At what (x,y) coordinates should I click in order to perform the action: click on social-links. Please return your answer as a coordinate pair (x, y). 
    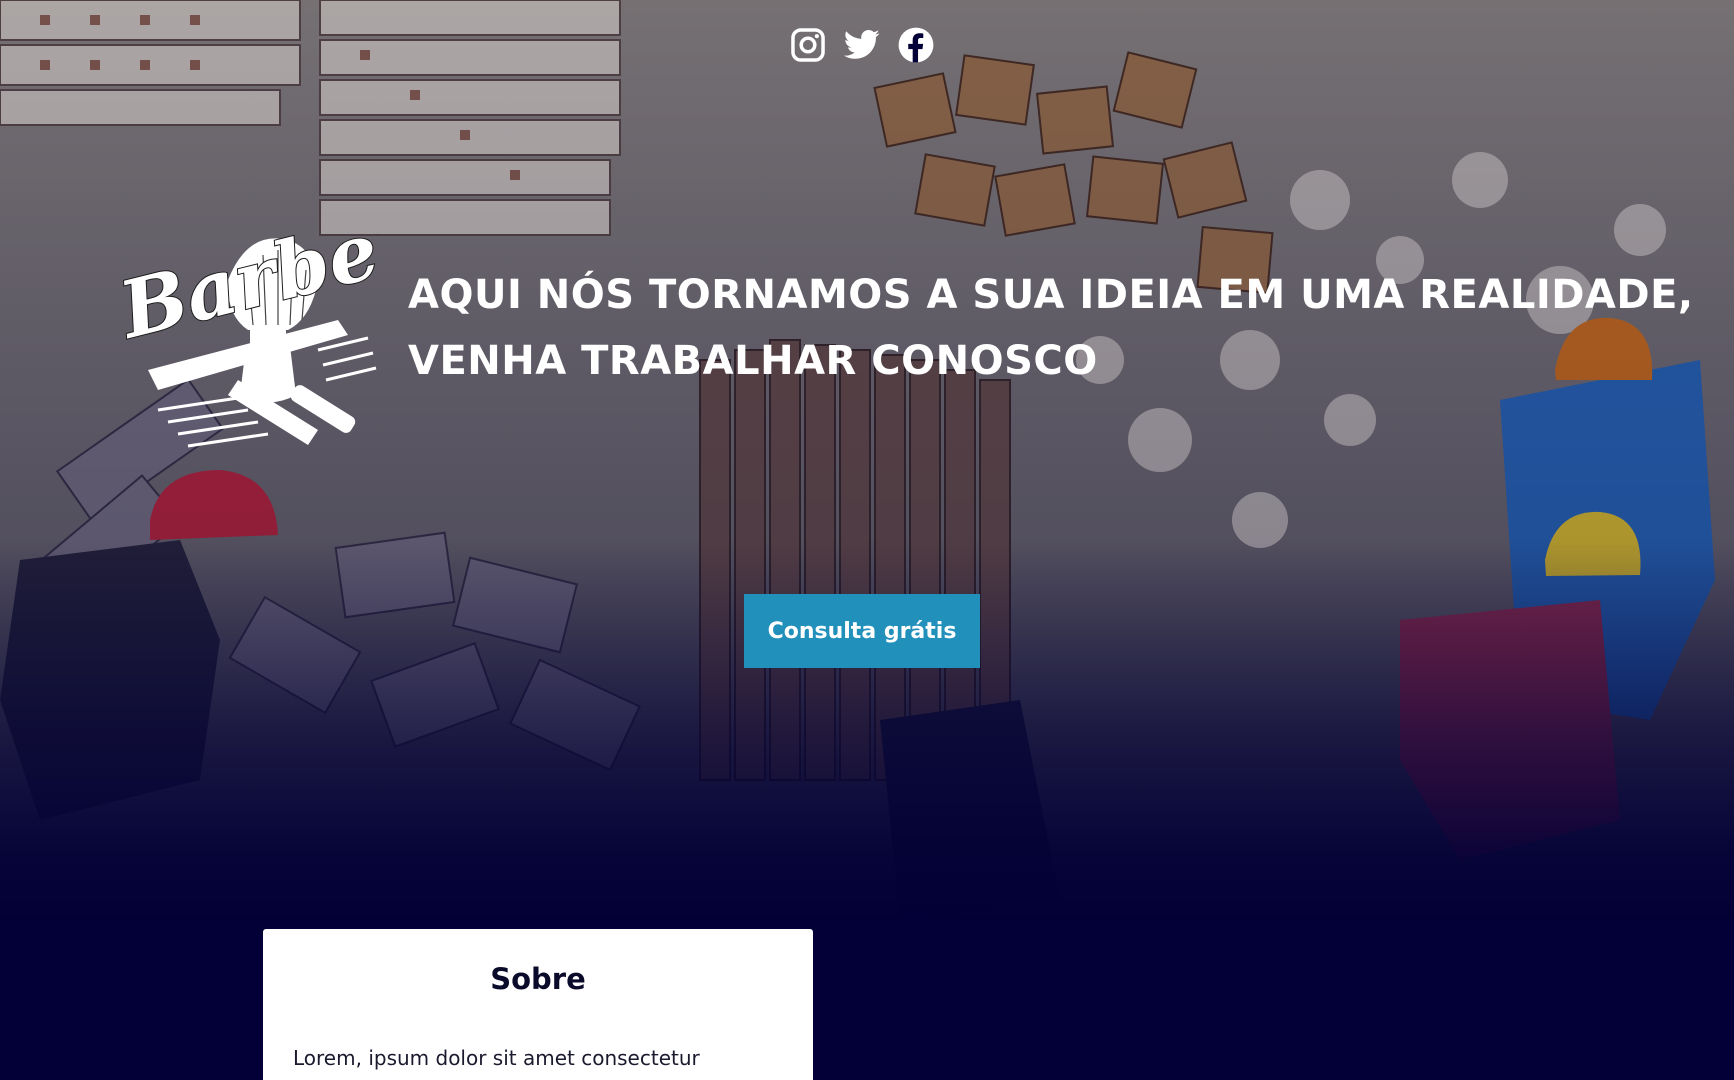
    Looking at the image, I should click on (862, 45).